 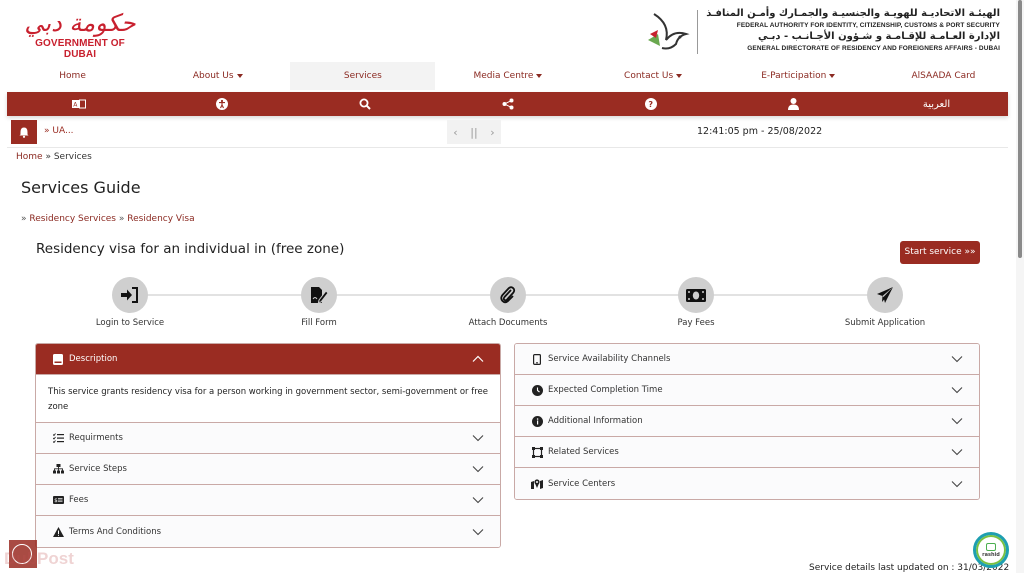 I want to click on accordion-requirements-header: Requirments, so click(x=268, y=438).